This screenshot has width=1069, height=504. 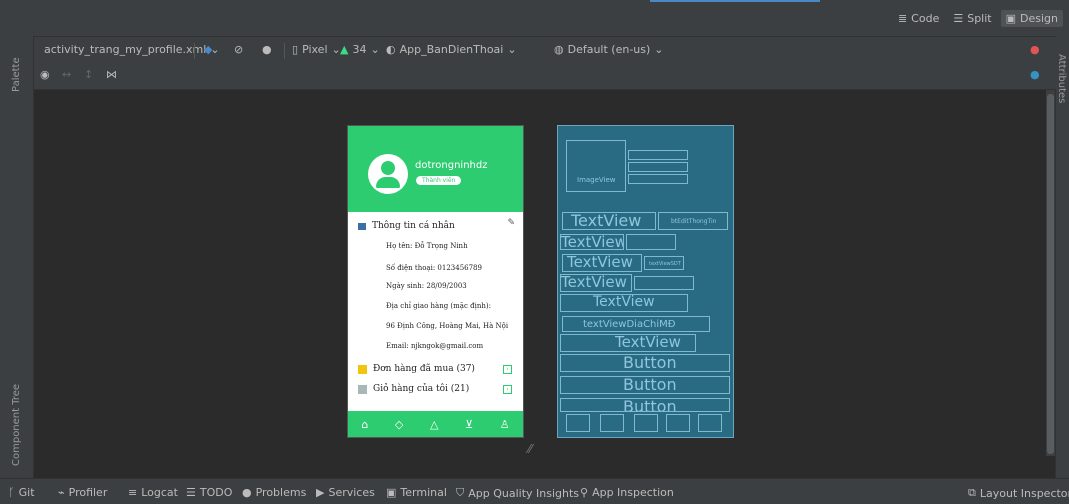 I want to click on locale-selector: ◍ Default (en-us) ⌄, so click(x=609, y=49).